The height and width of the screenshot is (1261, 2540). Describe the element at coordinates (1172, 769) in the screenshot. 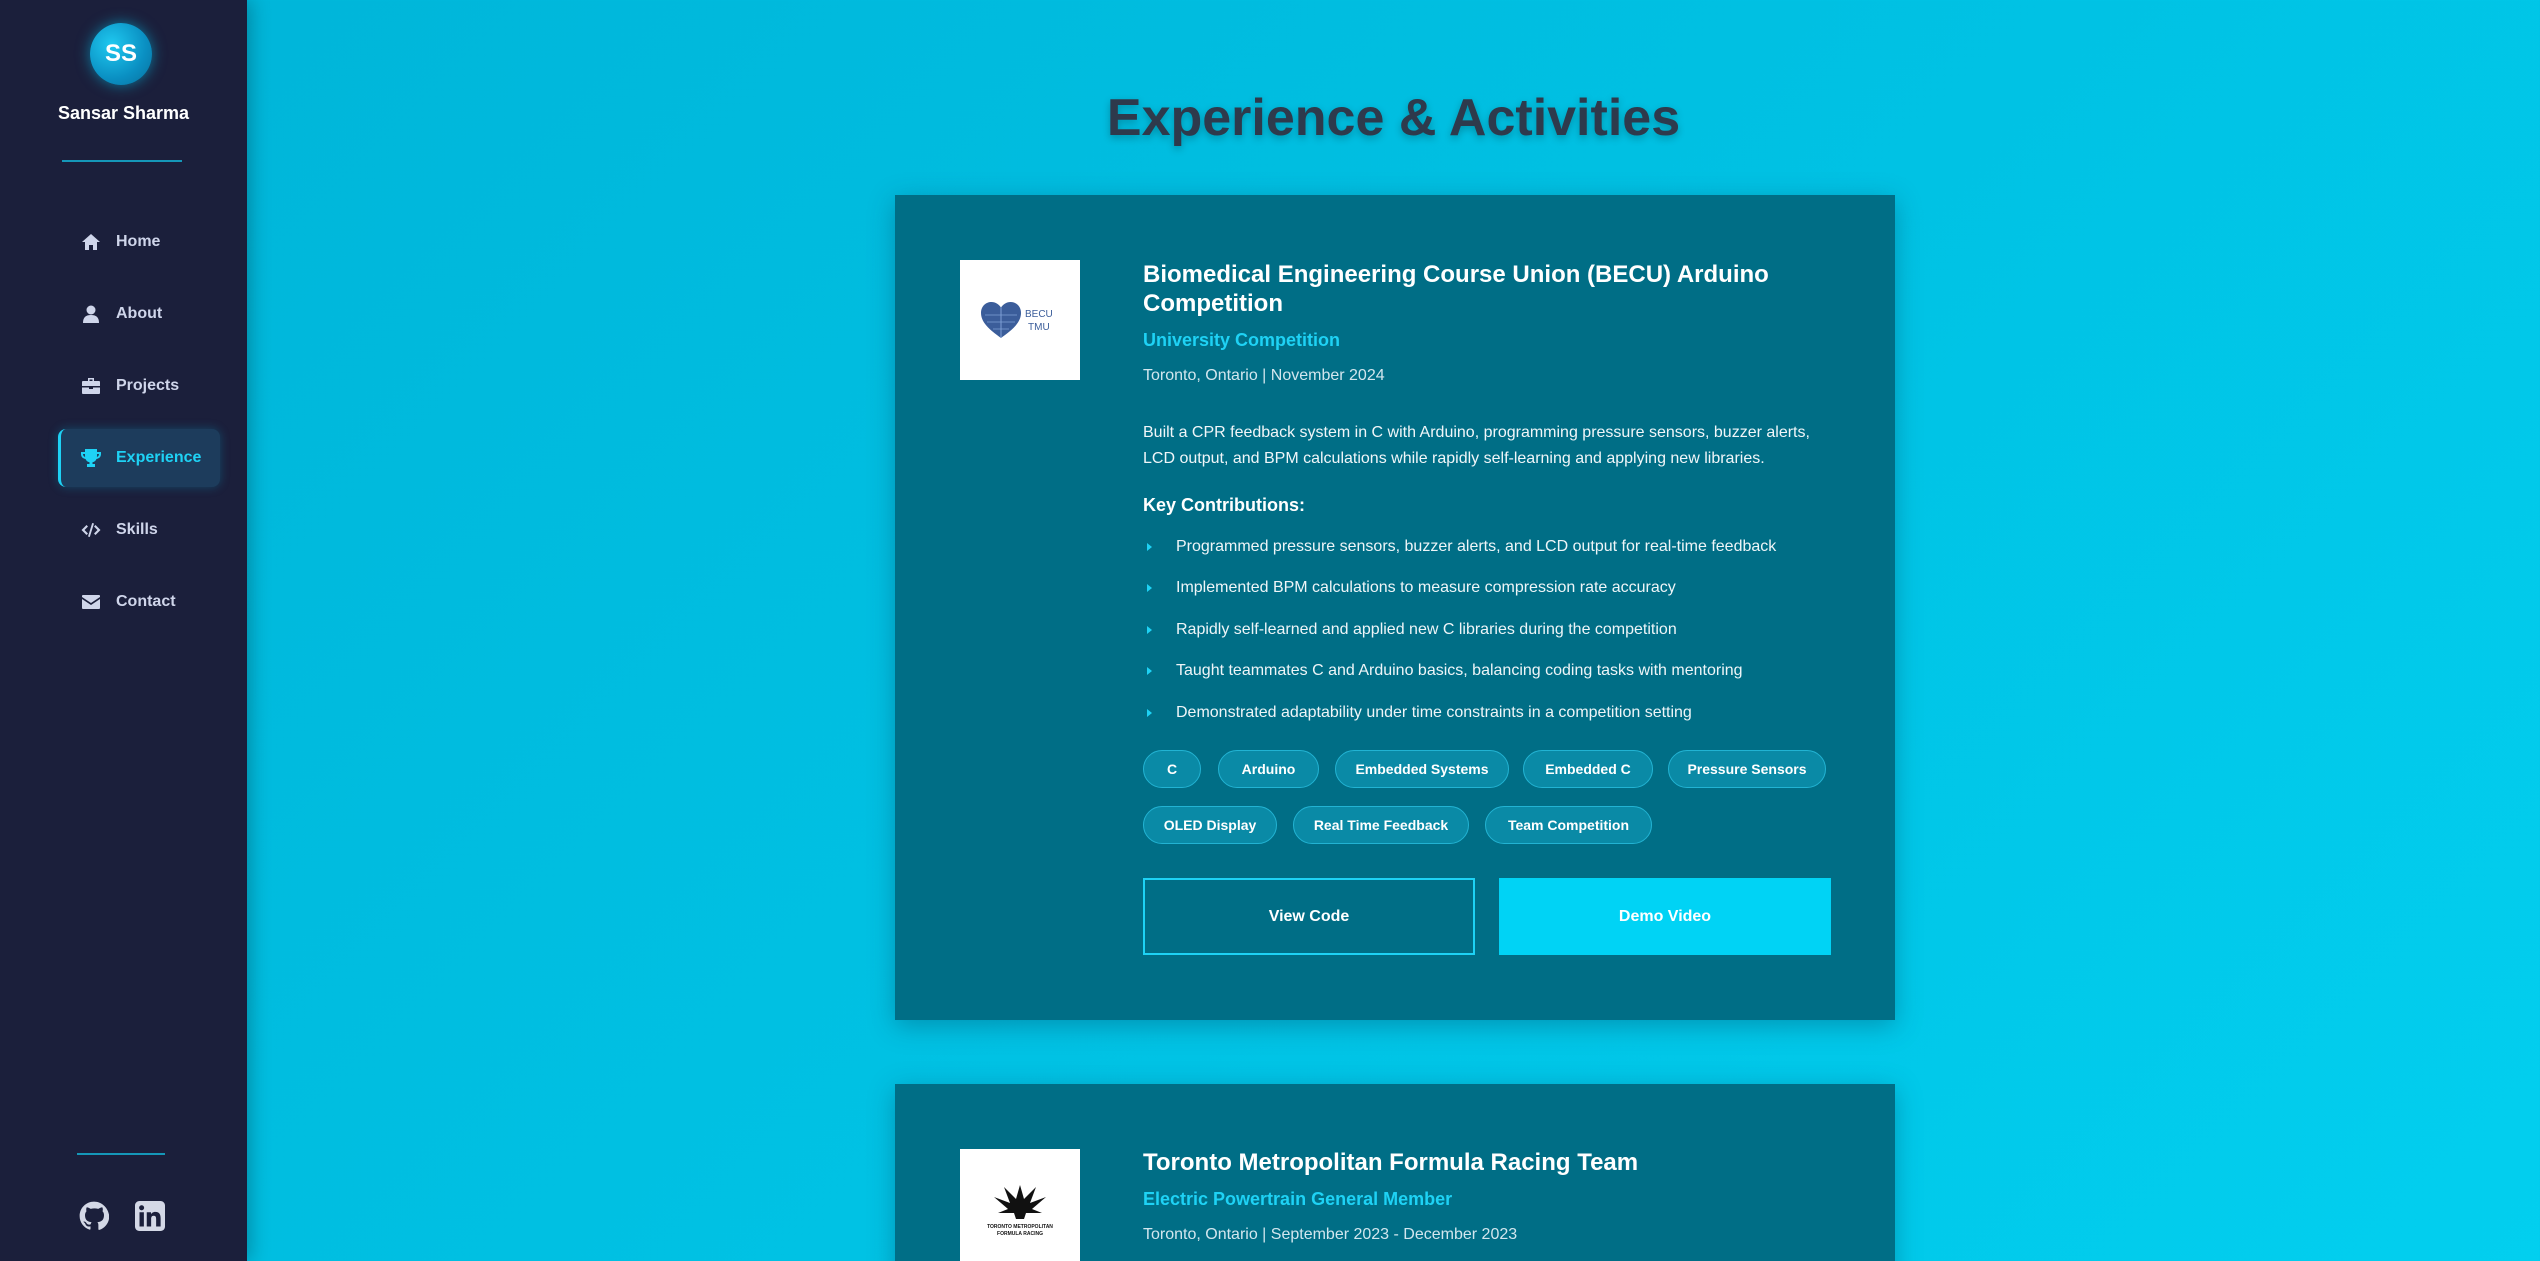

I see `tag-c: C` at that location.